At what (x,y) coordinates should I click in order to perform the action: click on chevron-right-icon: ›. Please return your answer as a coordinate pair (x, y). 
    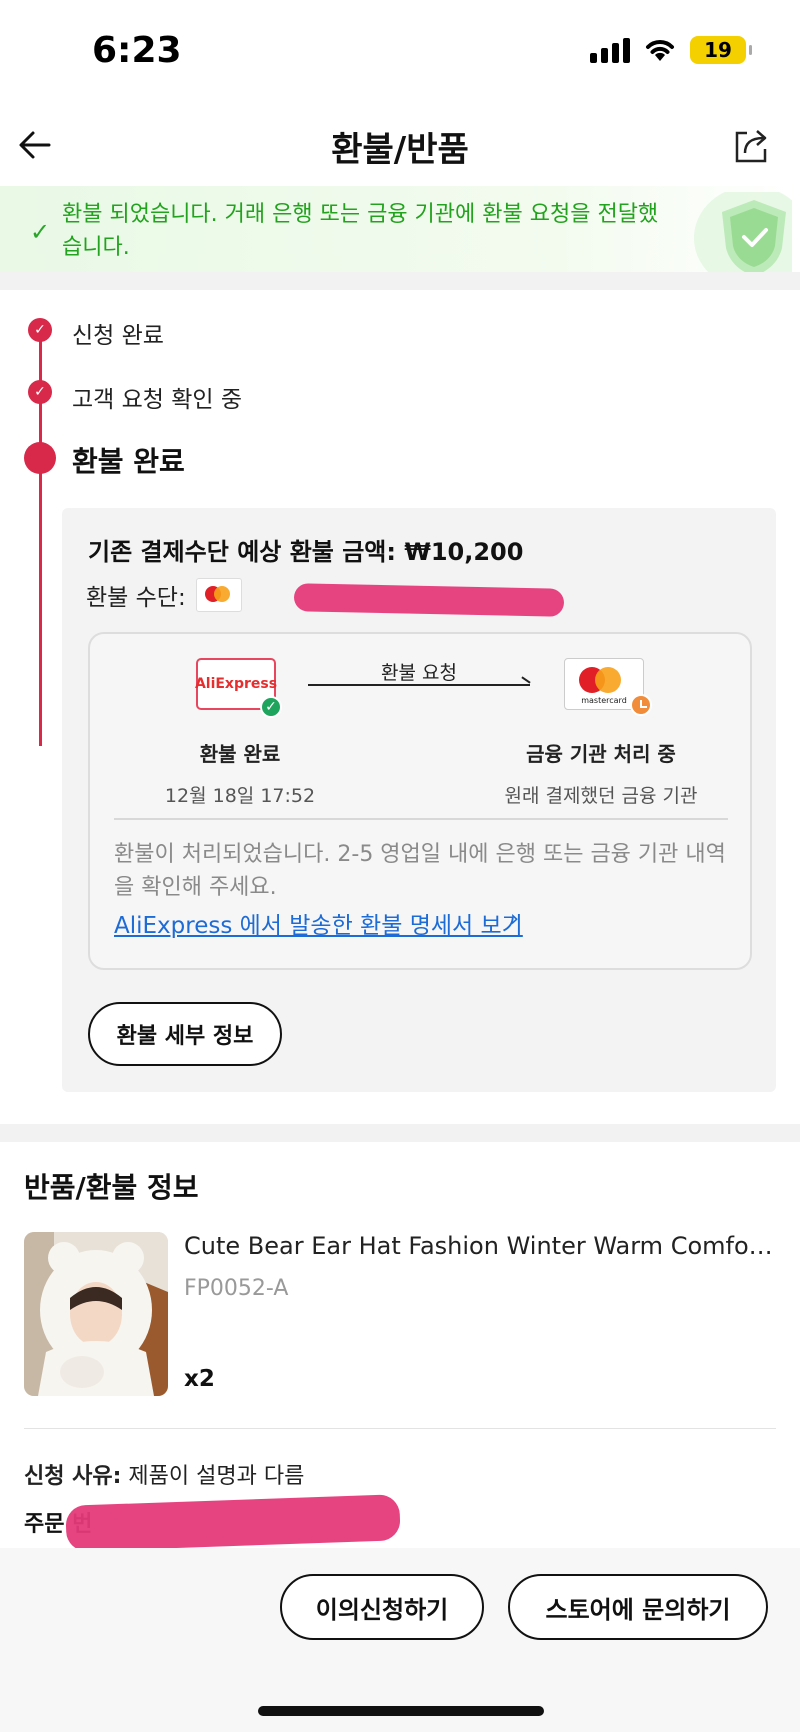
    Looking at the image, I should click on (514, 919).